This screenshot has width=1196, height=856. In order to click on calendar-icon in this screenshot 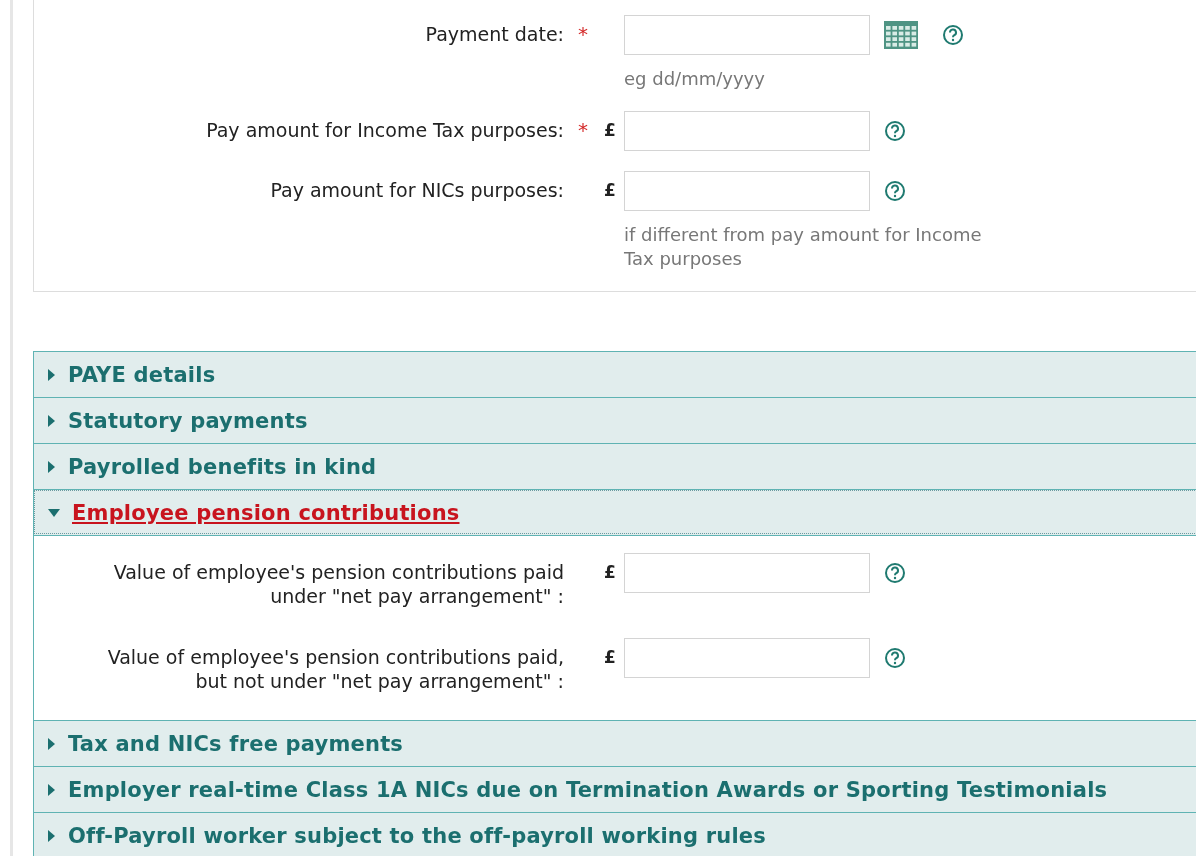, I will do `click(901, 35)`.